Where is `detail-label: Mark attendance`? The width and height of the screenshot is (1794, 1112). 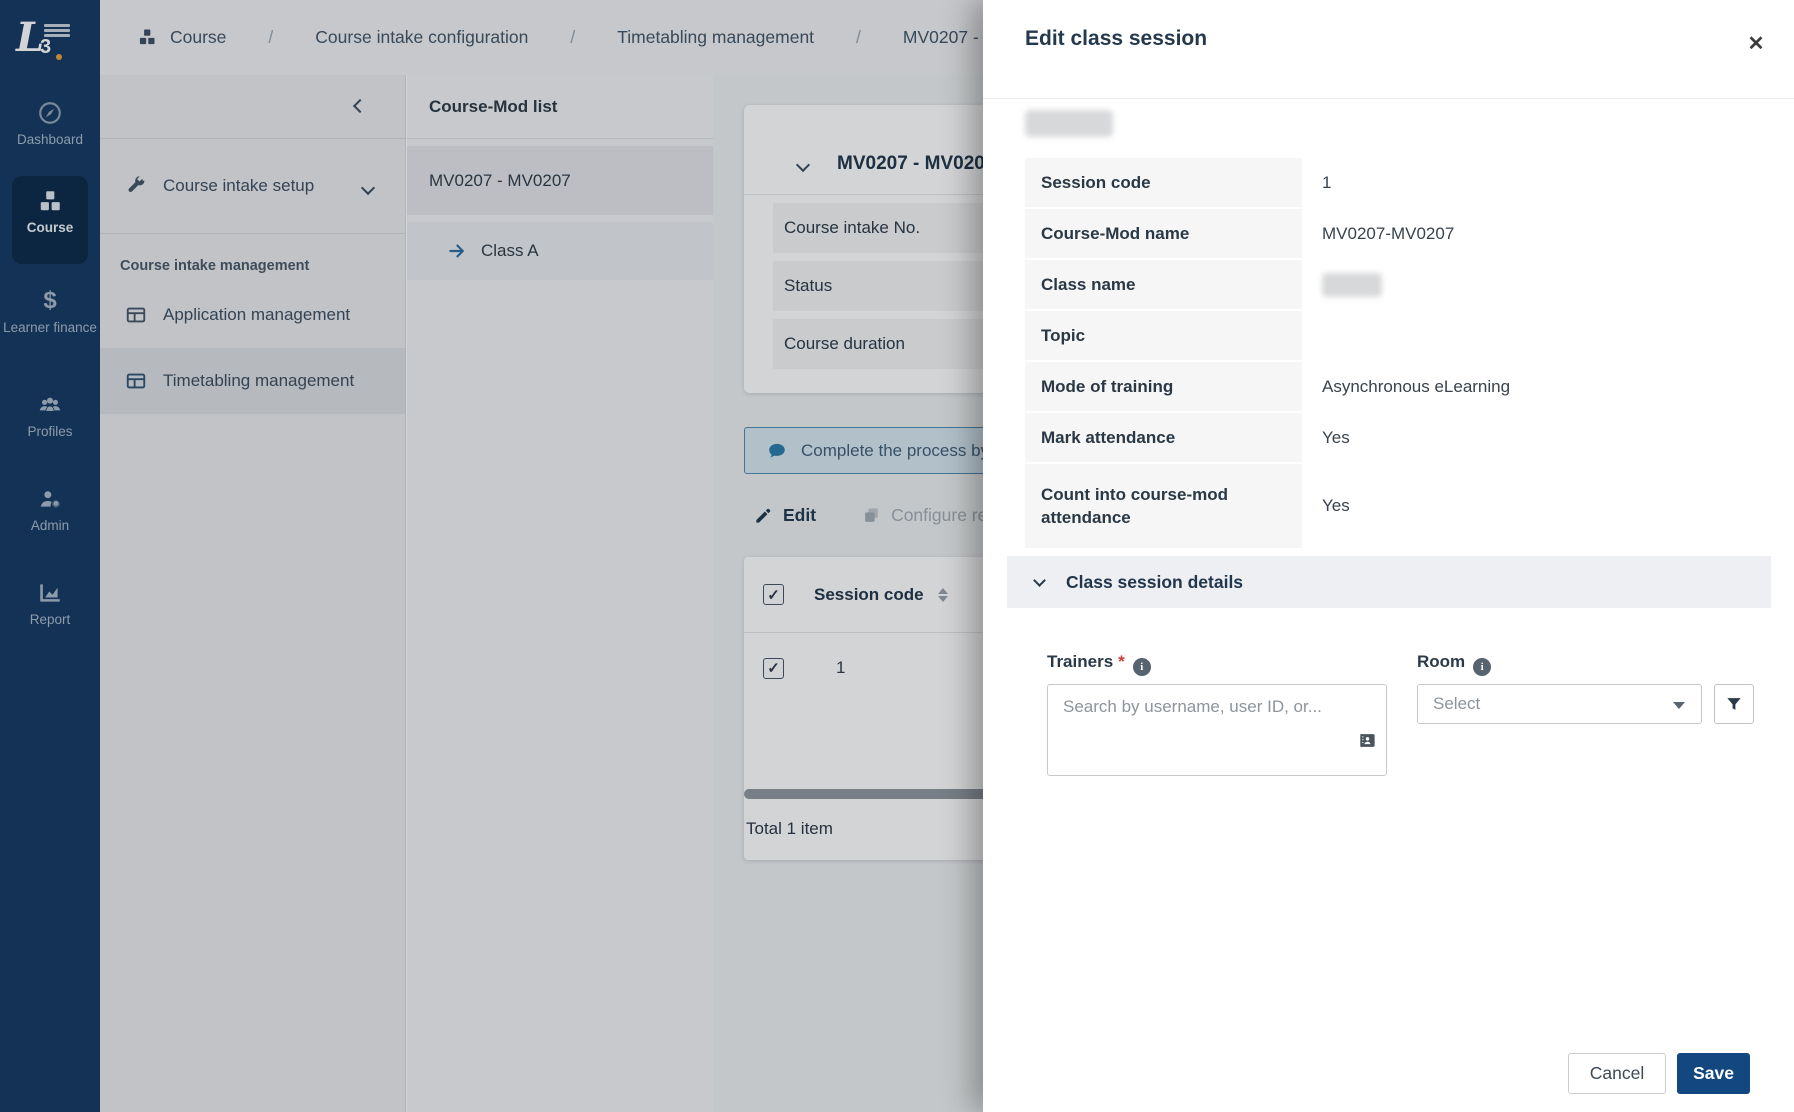 detail-label: Mark attendance is located at coordinates (1163, 437).